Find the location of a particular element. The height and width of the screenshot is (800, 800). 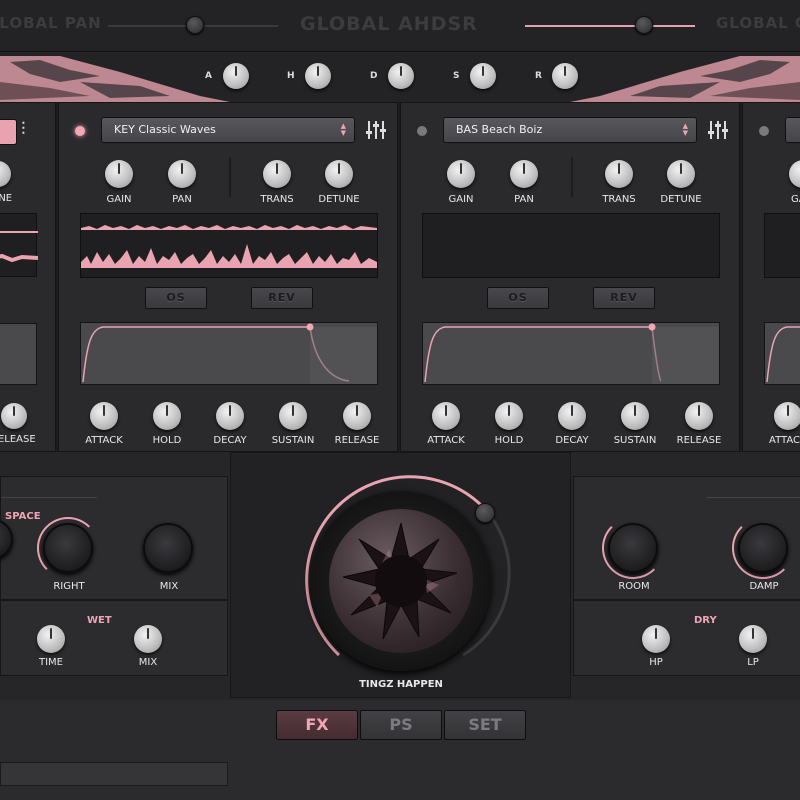

layer-1-attack-label: ATTACK is located at coordinates (104, 440).